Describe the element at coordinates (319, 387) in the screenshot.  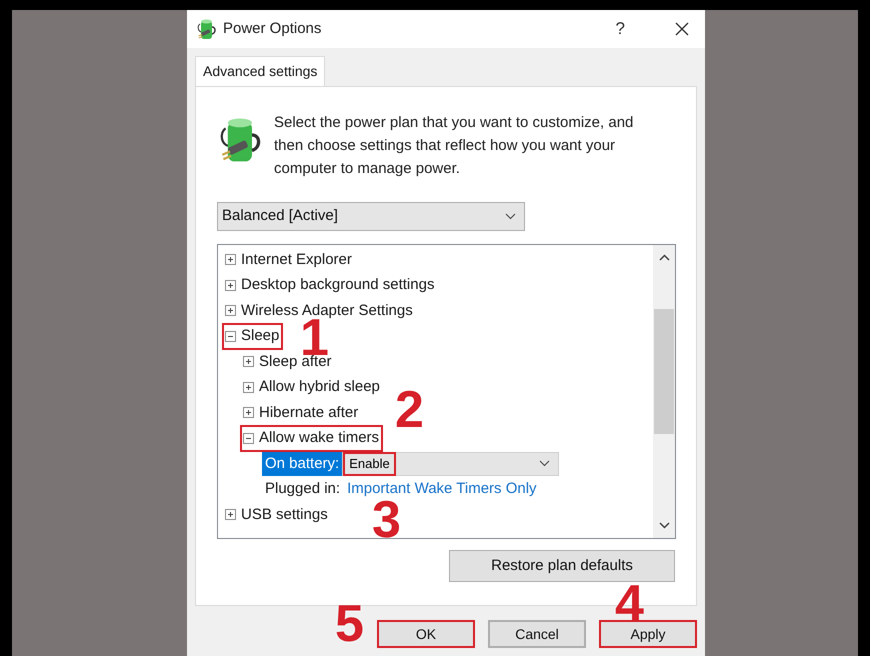
I see `tree-item: Allow hybrid sleep` at that location.